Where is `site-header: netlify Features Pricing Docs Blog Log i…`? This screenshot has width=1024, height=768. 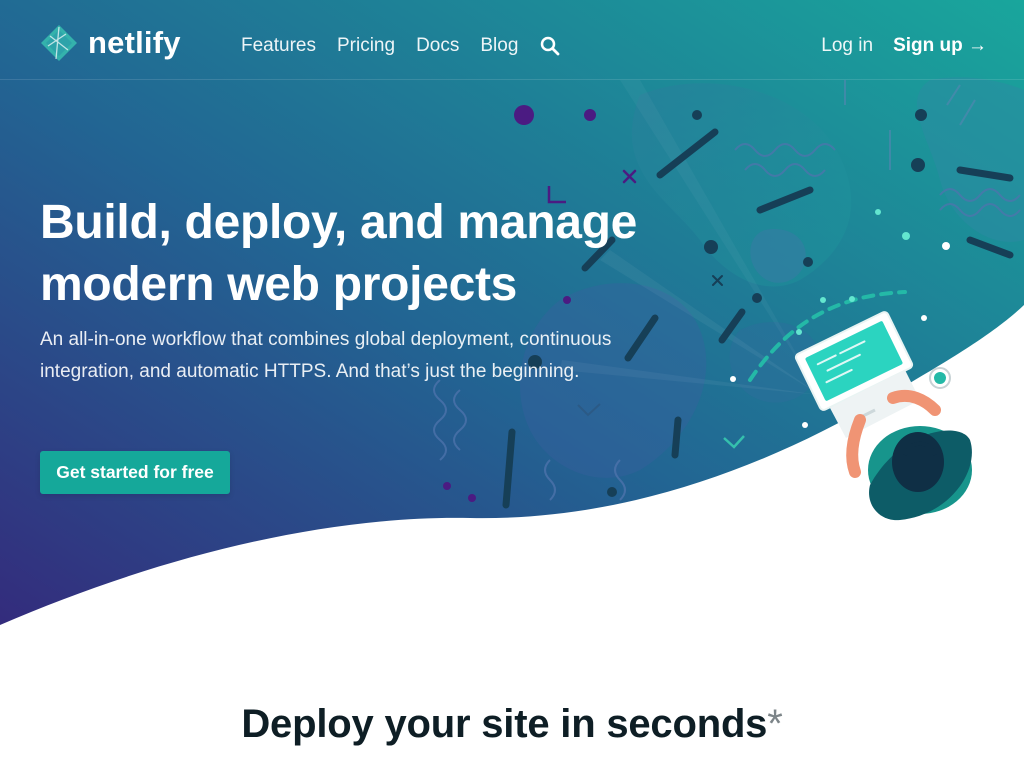 site-header: netlify Features Pricing Docs Blog Log i… is located at coordinates (512, 40).